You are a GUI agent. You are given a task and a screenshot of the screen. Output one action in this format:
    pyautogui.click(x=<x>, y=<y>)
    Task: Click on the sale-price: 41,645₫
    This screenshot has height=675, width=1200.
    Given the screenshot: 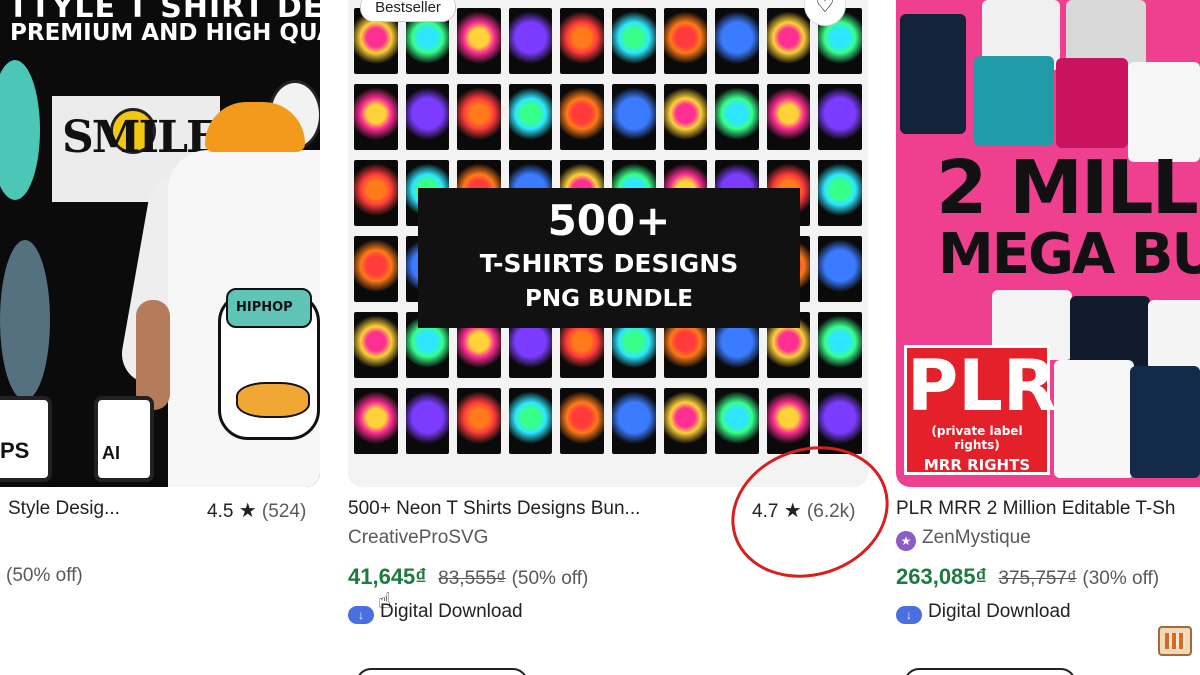 What is the action you would take?
    pyautogui.click(x=387, y=576)
    